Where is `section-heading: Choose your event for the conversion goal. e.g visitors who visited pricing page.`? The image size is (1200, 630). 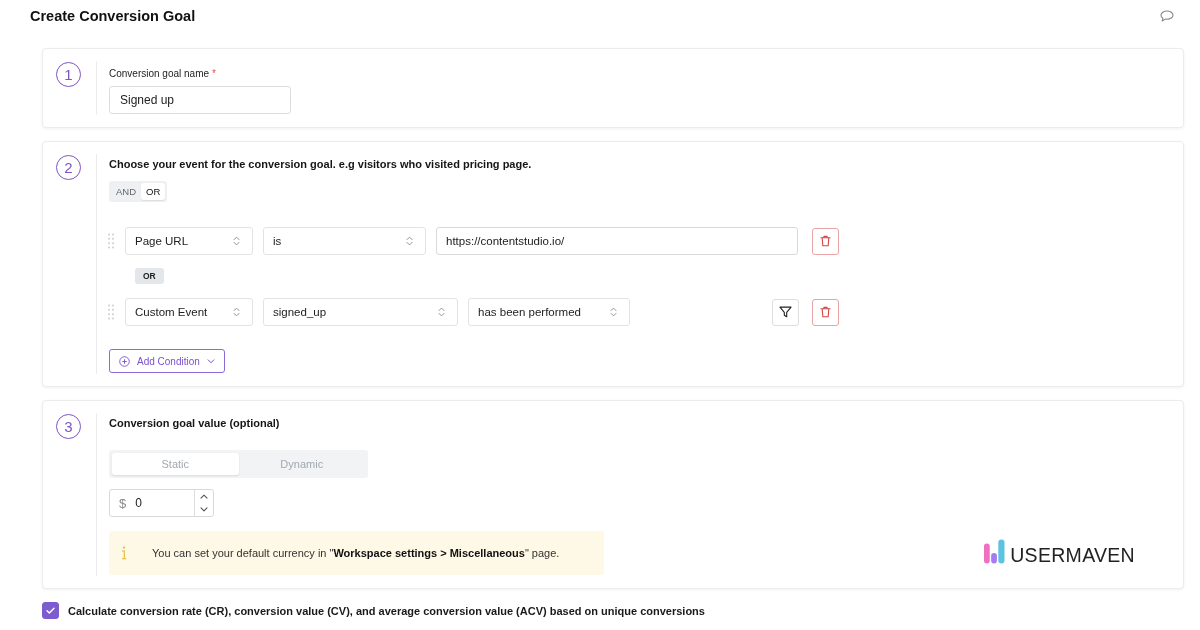 section-heading: Choose your event for the conversion goal. e.g visitors who visited pricing page. is located at coordinates (320, 164).